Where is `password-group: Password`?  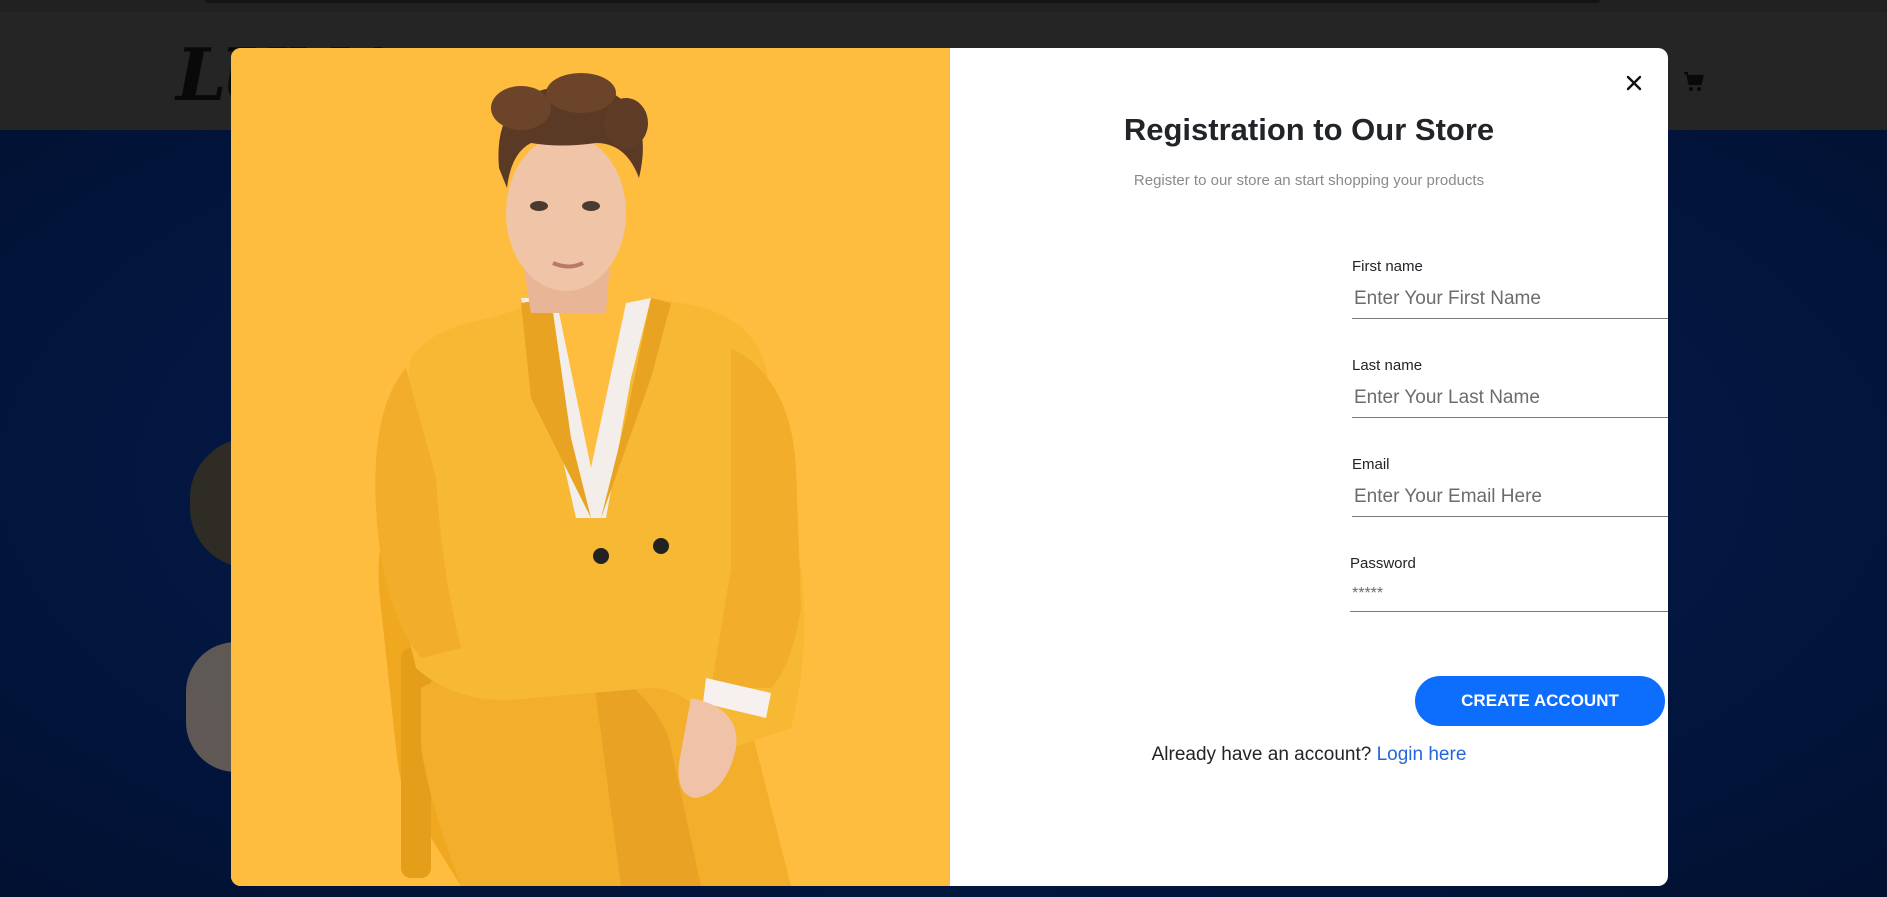
password-group: Password is located at coordinates (1509, 583).